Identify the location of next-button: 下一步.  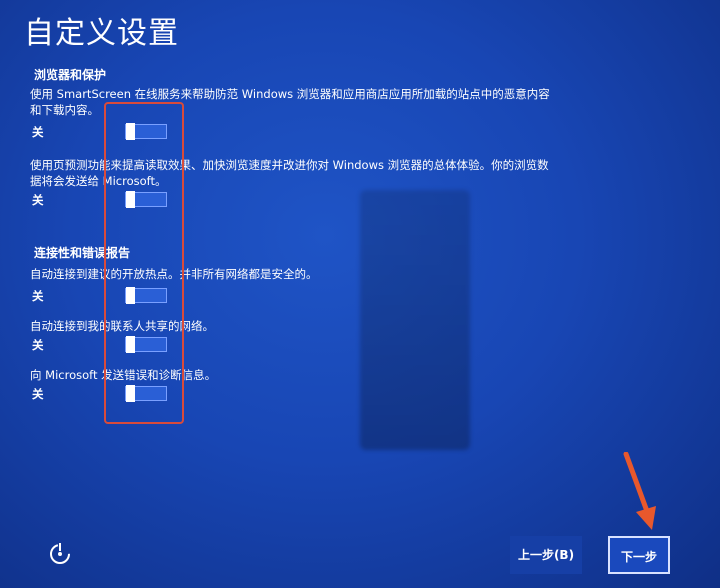
(639, 555).